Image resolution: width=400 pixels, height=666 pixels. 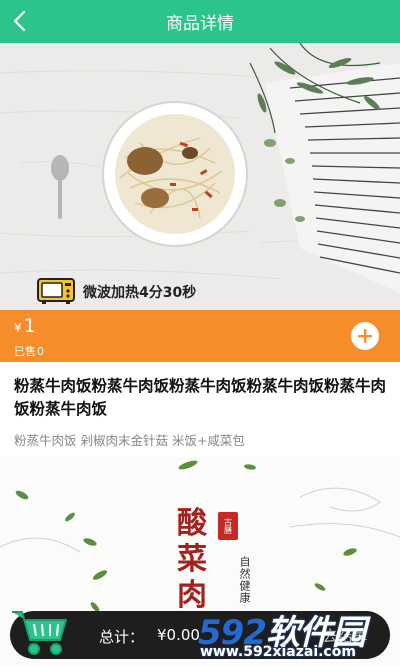 I want to click on chevron-left-icon, so click(x=19, y=21).